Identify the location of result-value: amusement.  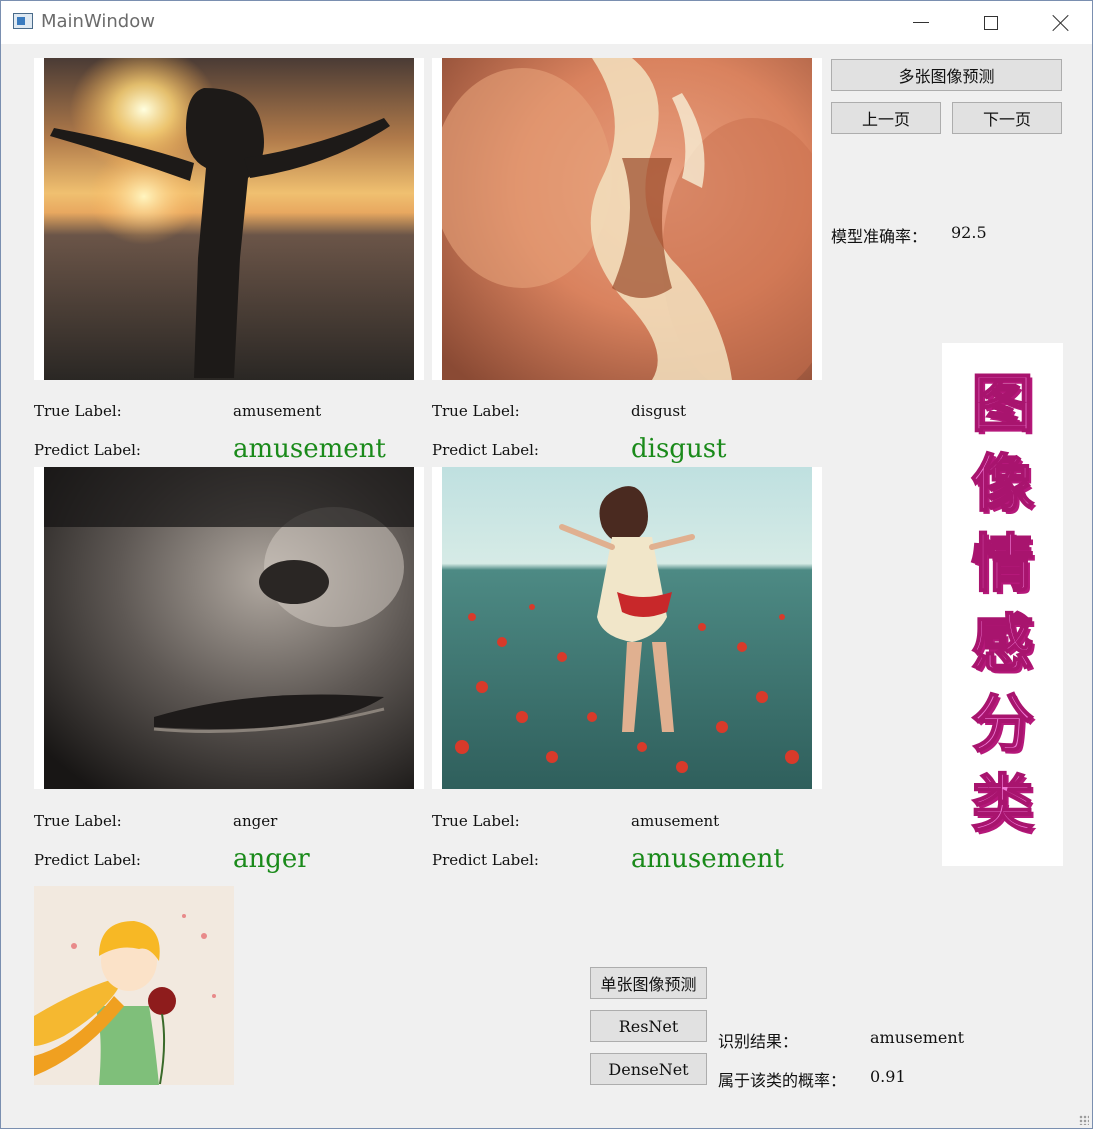
(917, 1037).